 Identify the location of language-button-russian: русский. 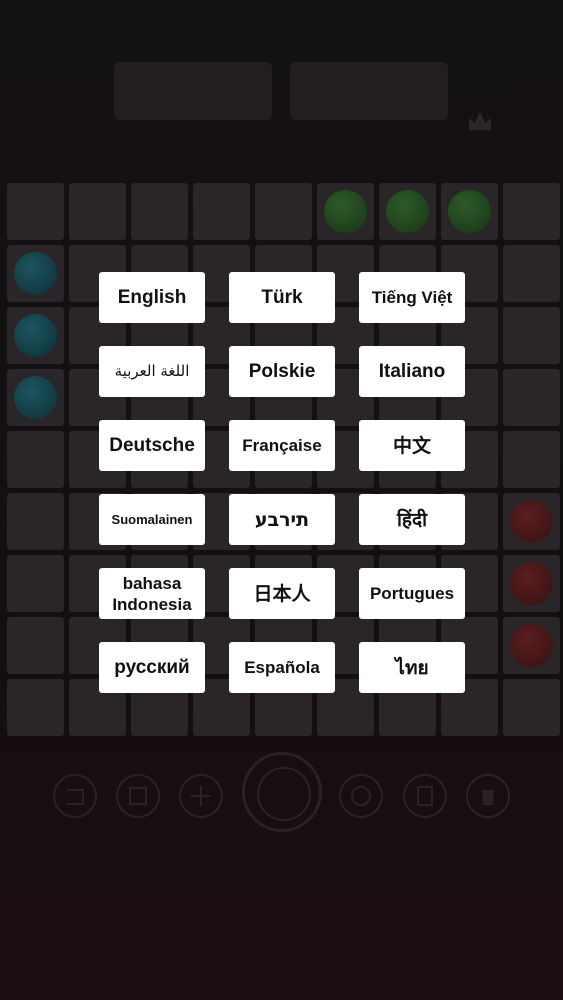
(152, 667).